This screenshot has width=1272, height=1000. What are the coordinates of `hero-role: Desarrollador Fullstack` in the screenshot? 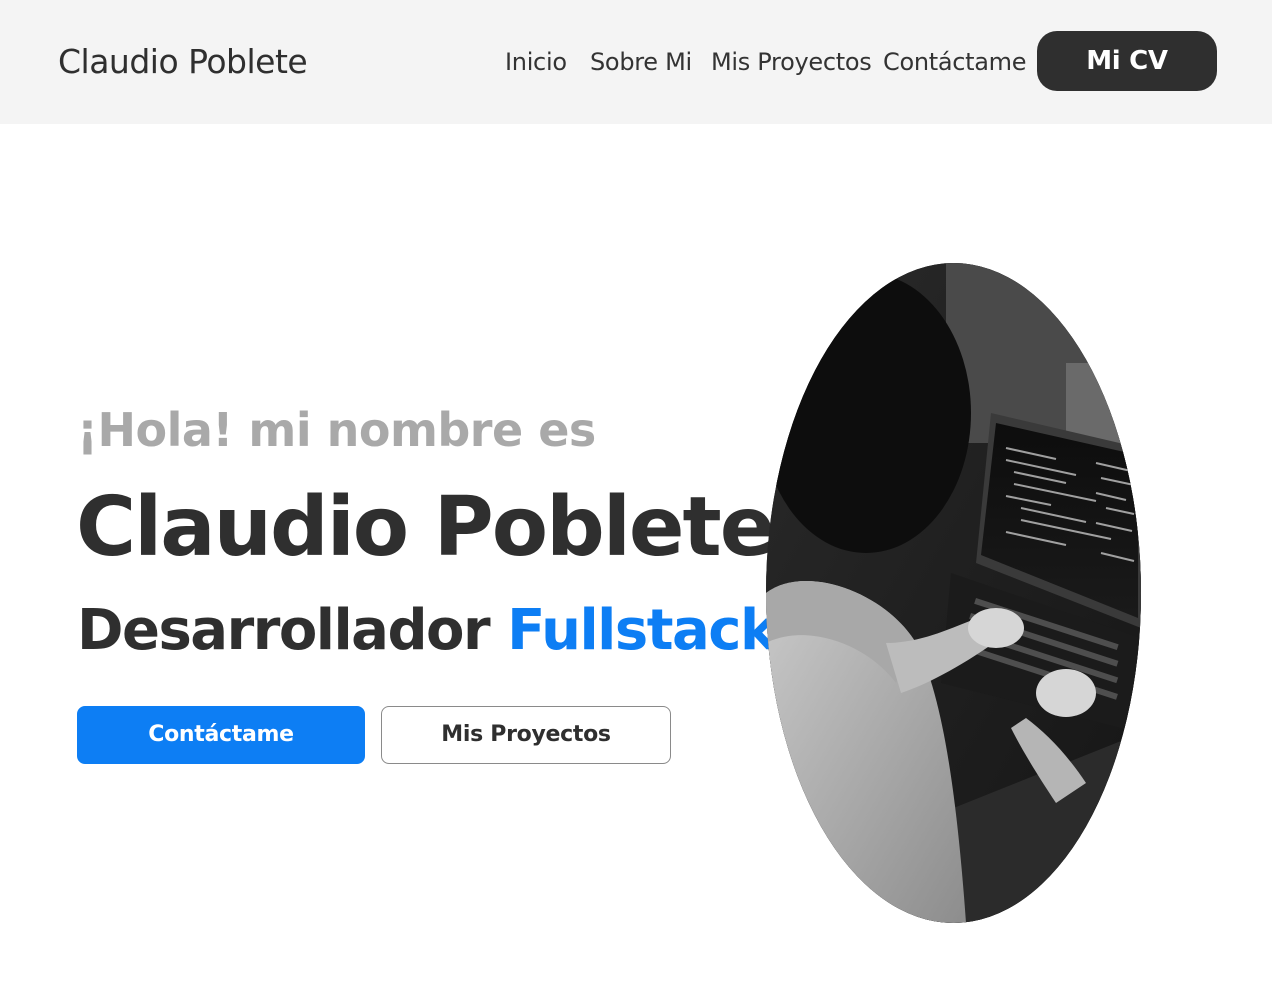 It's located at (427, 631).